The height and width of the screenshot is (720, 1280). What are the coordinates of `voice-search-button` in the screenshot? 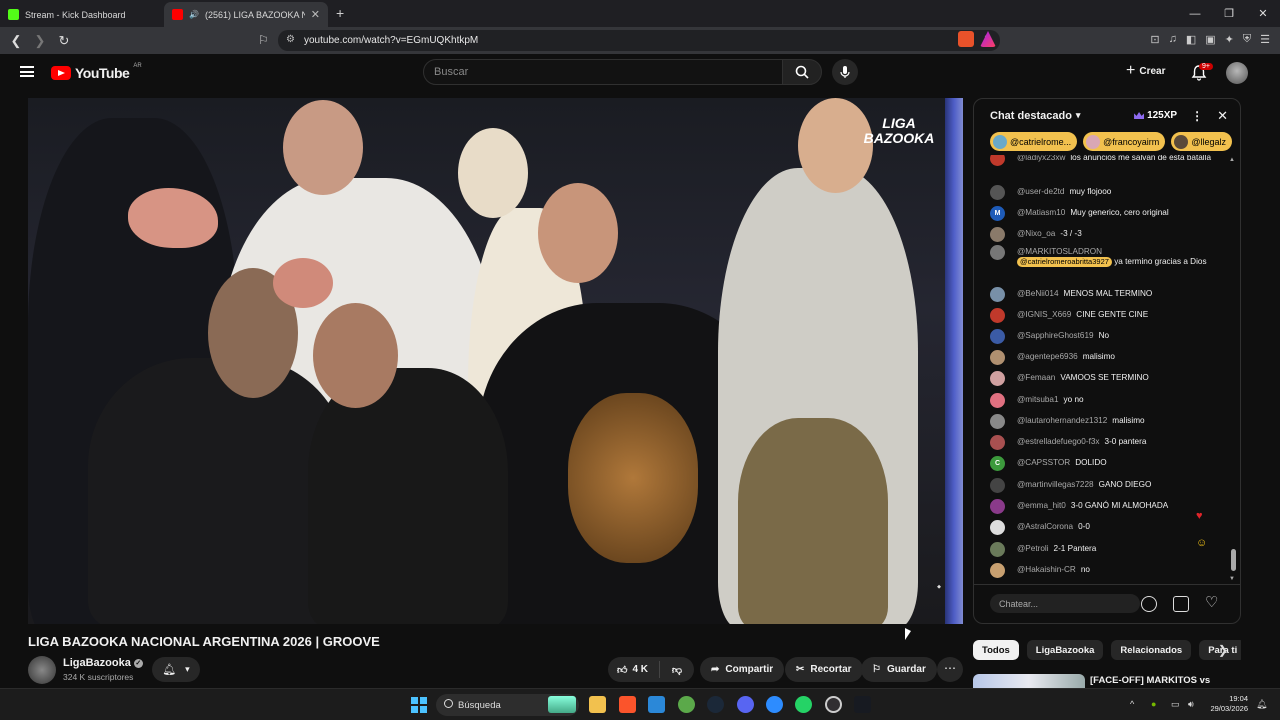 It's located at (845, 72).